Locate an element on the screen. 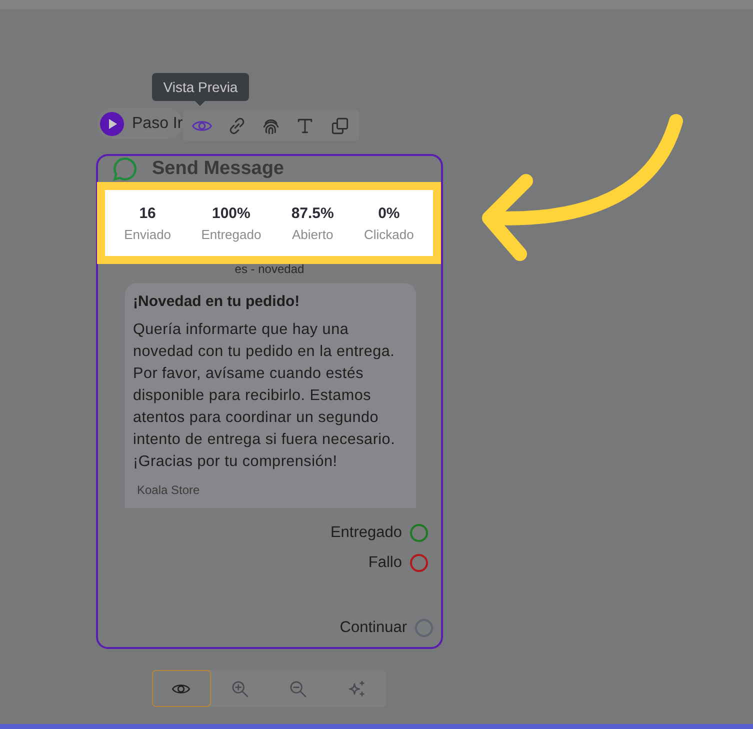 This screenshot has height=729, width=753. output-label: Continuar is located at coordinates (373, 628).